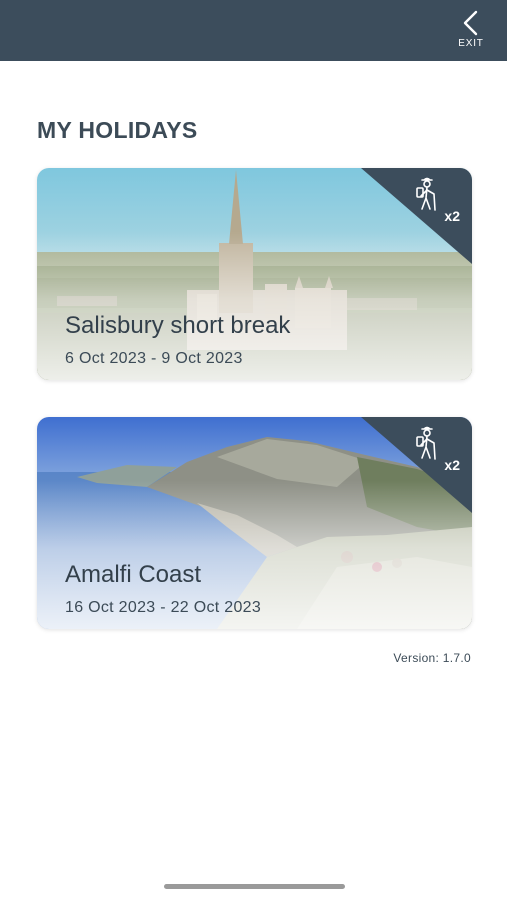 The height and width of the screenshot is (900, 507). What do you see at coordinates (432, 658) in the screenshot?
I see `version-text: Version: 1.7.0` at bounding box center [432, 658].